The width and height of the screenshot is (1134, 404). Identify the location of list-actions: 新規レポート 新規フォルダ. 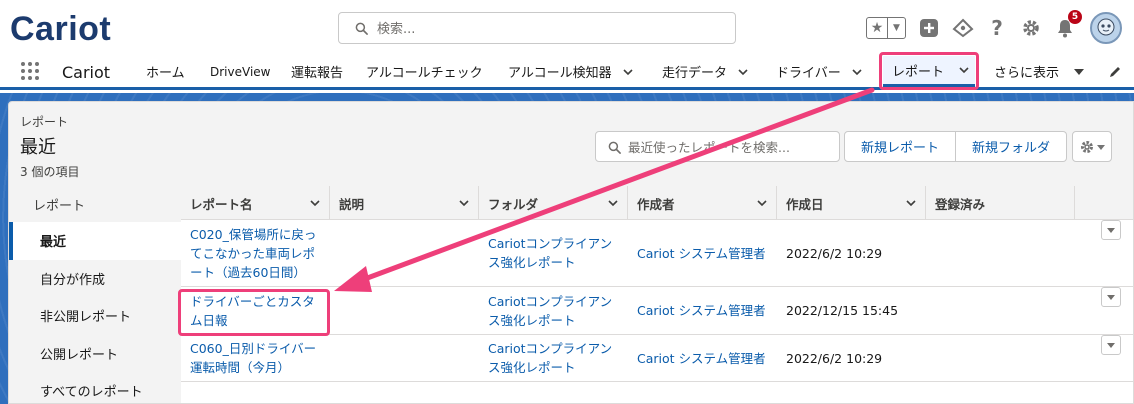
(956, 146).